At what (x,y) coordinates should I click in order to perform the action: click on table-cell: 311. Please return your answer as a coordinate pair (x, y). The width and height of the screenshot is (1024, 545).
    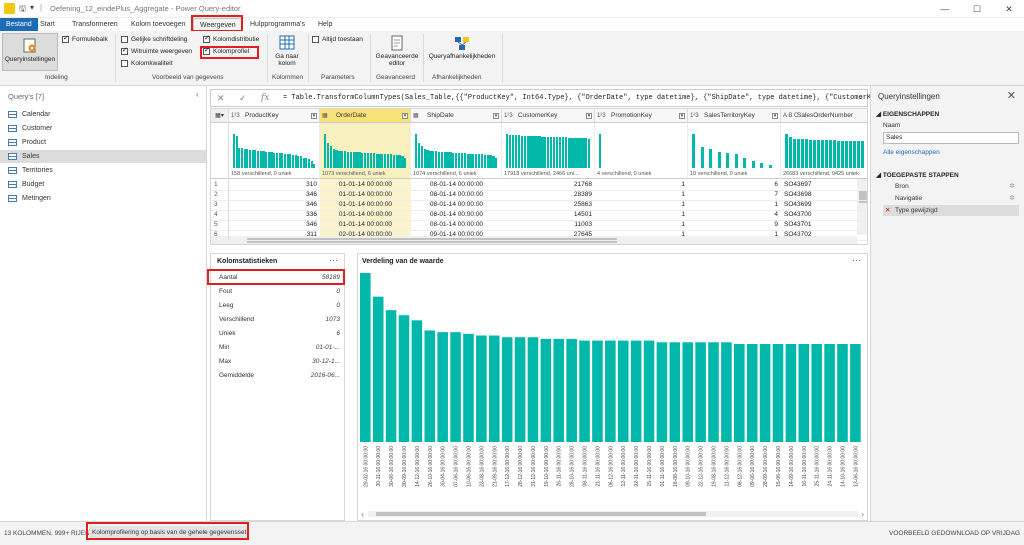
    Looking at the image, I should click on (274, 235).